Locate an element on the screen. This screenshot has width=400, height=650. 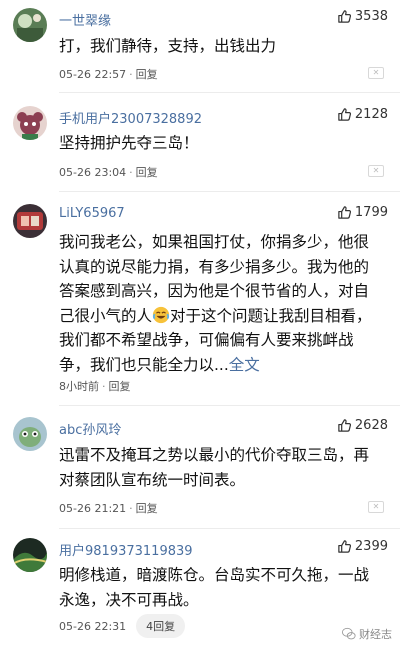
avatar-landscape-icon is located at coordinates (30, 555).